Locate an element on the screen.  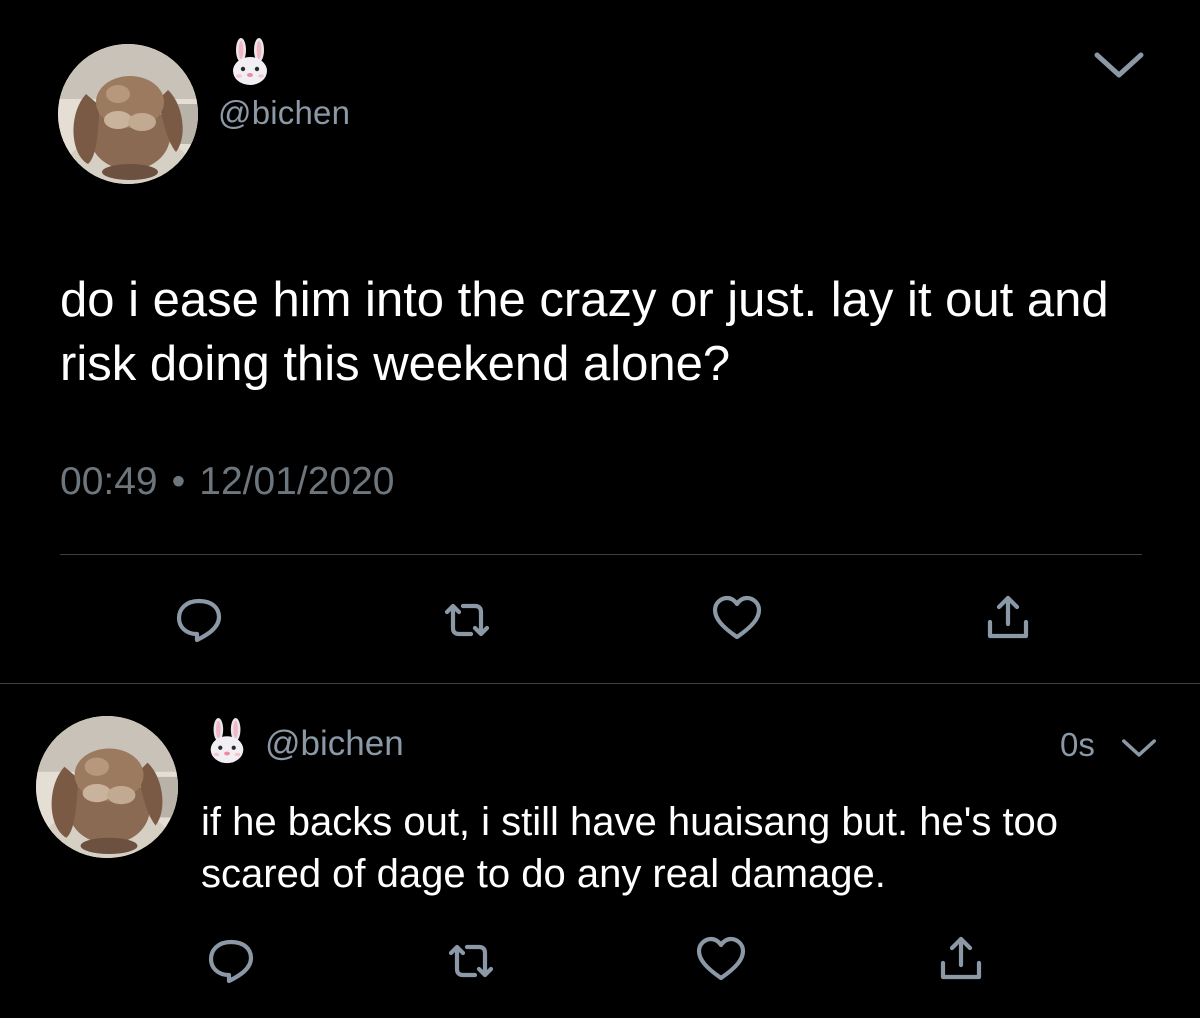
tweet-date: 12/01/2020 is located at coordinates (297, 481).